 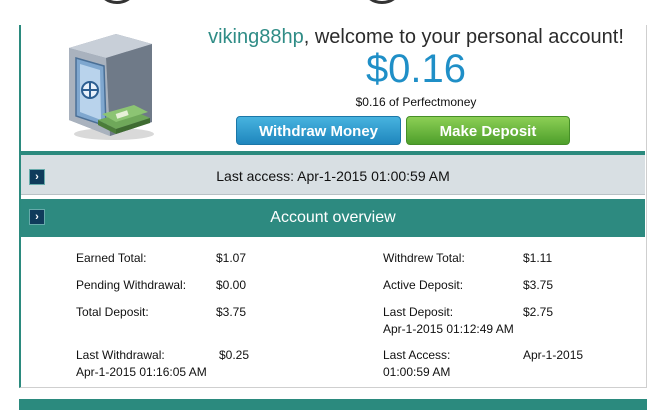 What do you see at coordinates (120, 355) in the screenshot?
I see `last-withdrawal-label: Last Withdrawal:` at bounding box center [120, 355].